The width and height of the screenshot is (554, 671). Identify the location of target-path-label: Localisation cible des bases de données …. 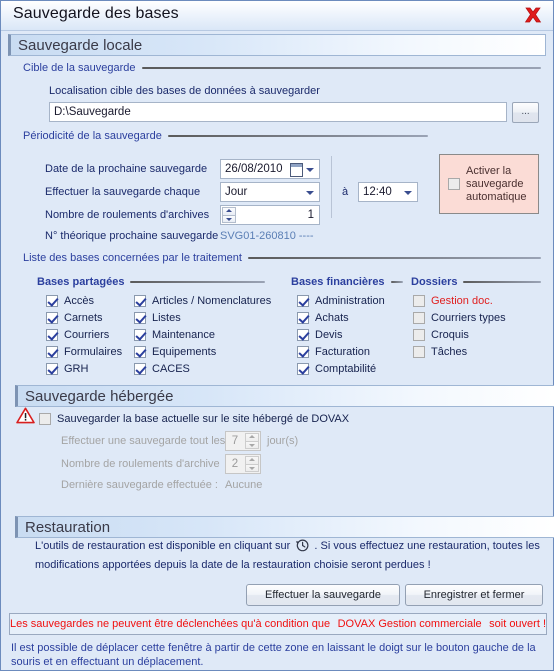
(184, 91).